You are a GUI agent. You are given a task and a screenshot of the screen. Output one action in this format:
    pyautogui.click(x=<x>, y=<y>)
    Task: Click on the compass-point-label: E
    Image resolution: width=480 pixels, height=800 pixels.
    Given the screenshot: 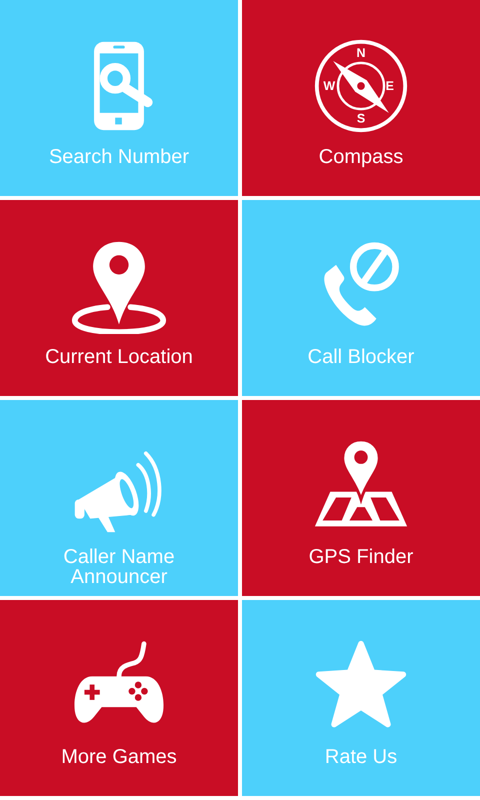 What is the action you would take?
    pyautogui.click(x=390, y=85)
    